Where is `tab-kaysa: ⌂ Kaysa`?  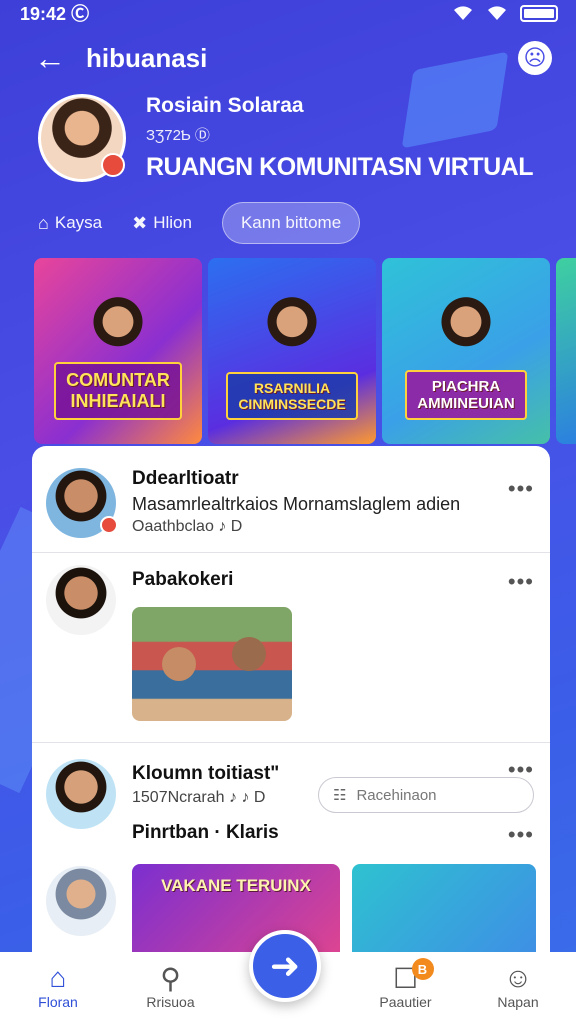 tab-kaysa: ⌂ Kaysa is located at coordinates (70, 223).